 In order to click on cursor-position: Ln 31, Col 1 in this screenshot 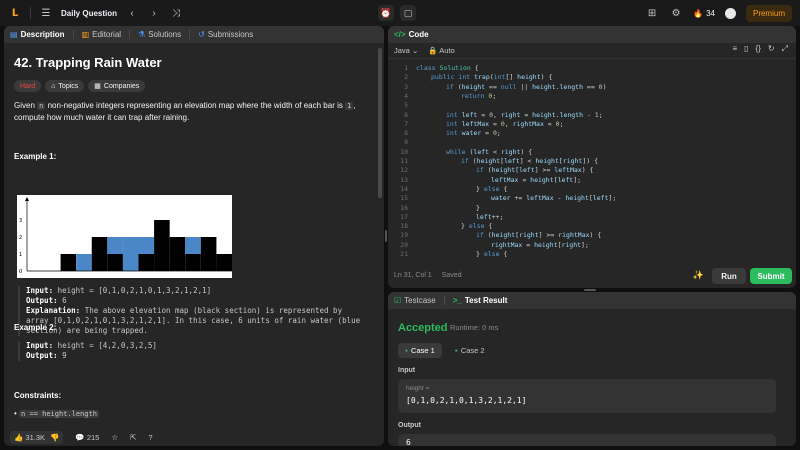, I will do `click(413, 275)`.